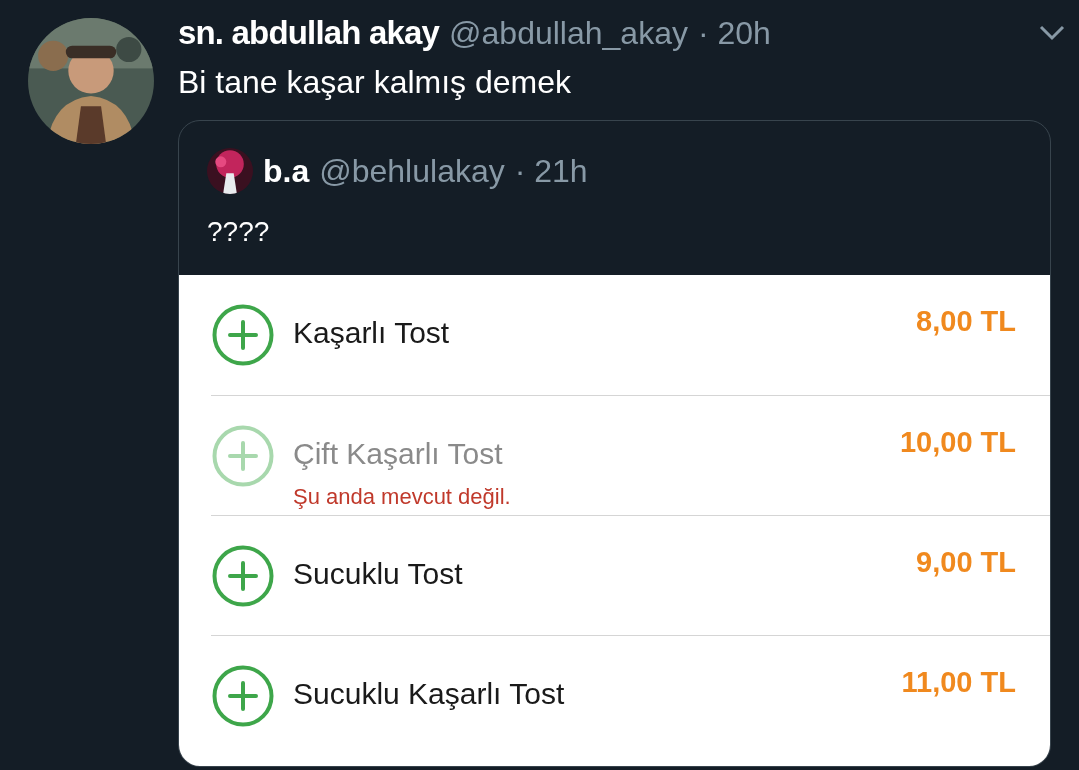 This screenshot has width=1079, height=770. What do you see at coordinates (1052, 33) in the screenshot?
I see `chevron-down-icon` at bounding box center [1052, 33].